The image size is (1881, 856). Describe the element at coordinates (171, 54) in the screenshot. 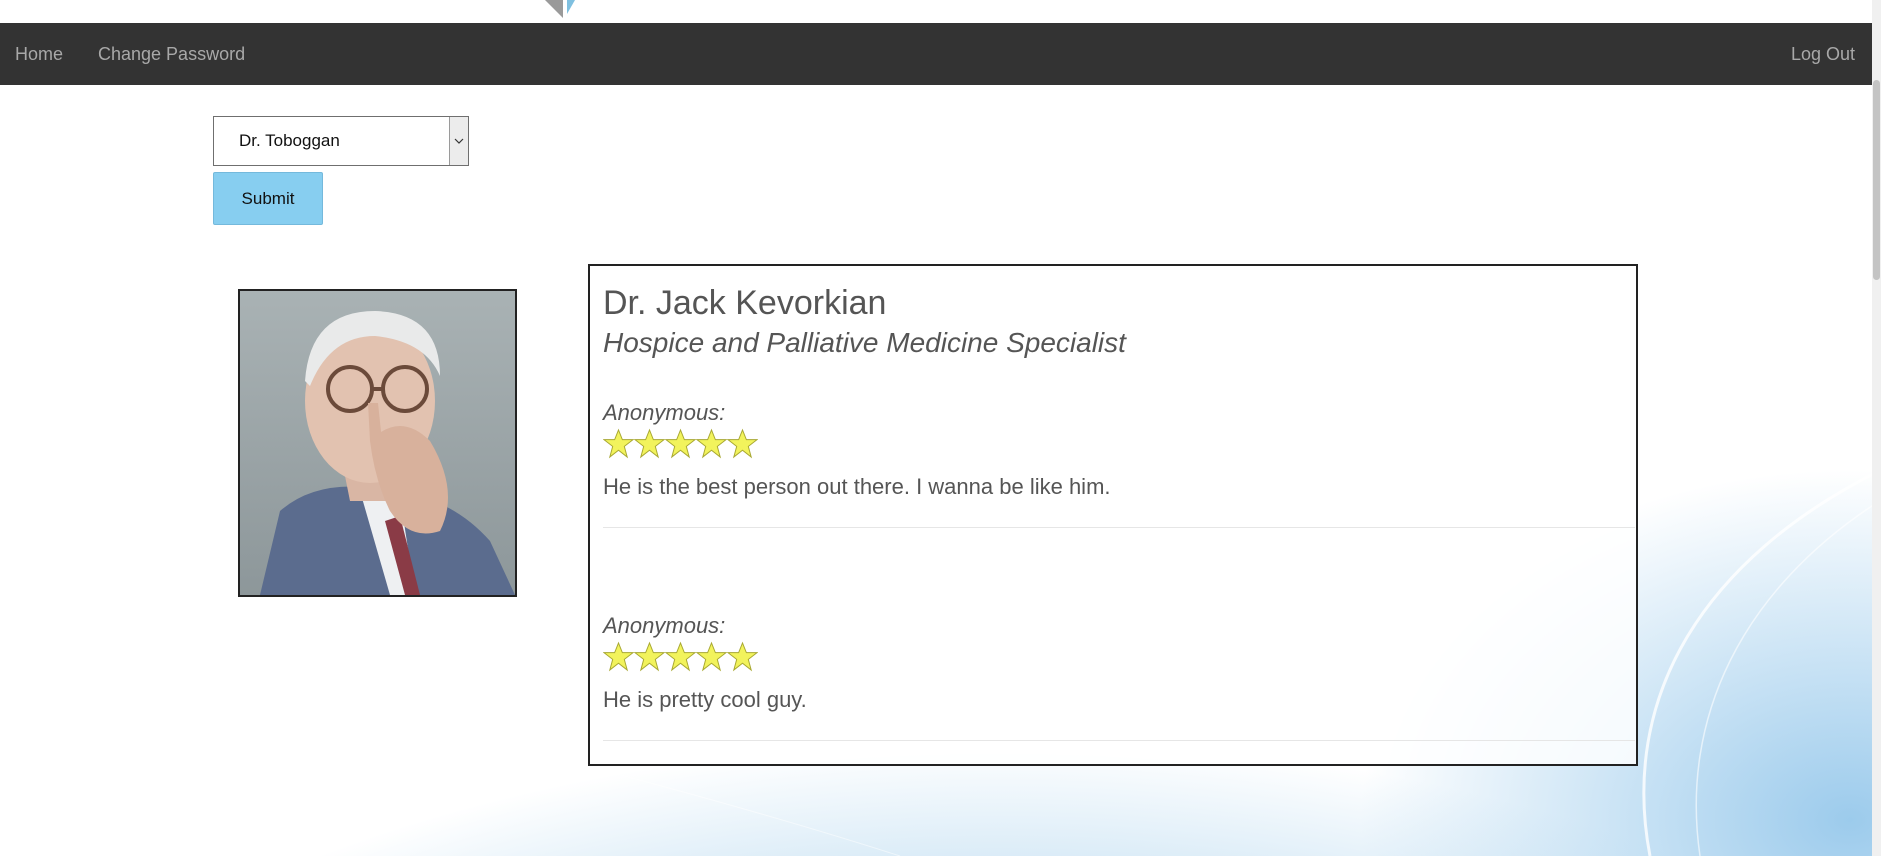

I see `nav-change-password-link: Change Password` at that location.